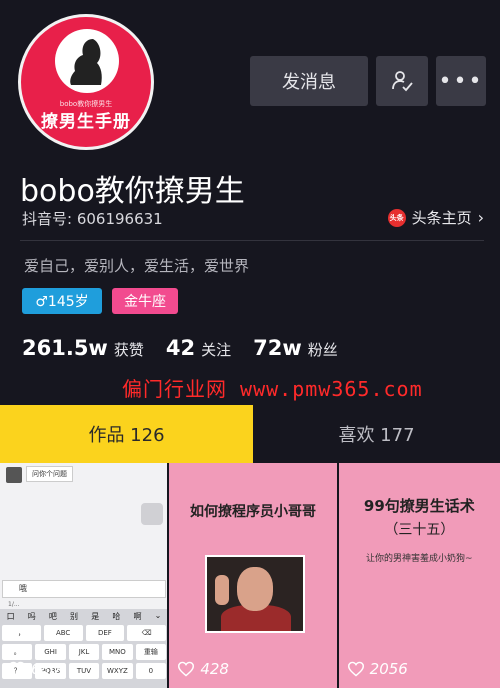  What do you see at coordinates (255, 589) in the screenshot?
I see `photo-face` at bounding box center [255, 589].